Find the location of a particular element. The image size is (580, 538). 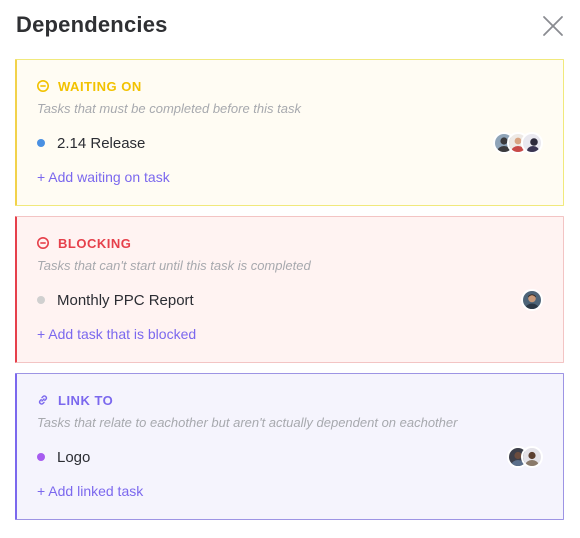

blocking-header: BLOCKING is located at coordinates (84, 243).